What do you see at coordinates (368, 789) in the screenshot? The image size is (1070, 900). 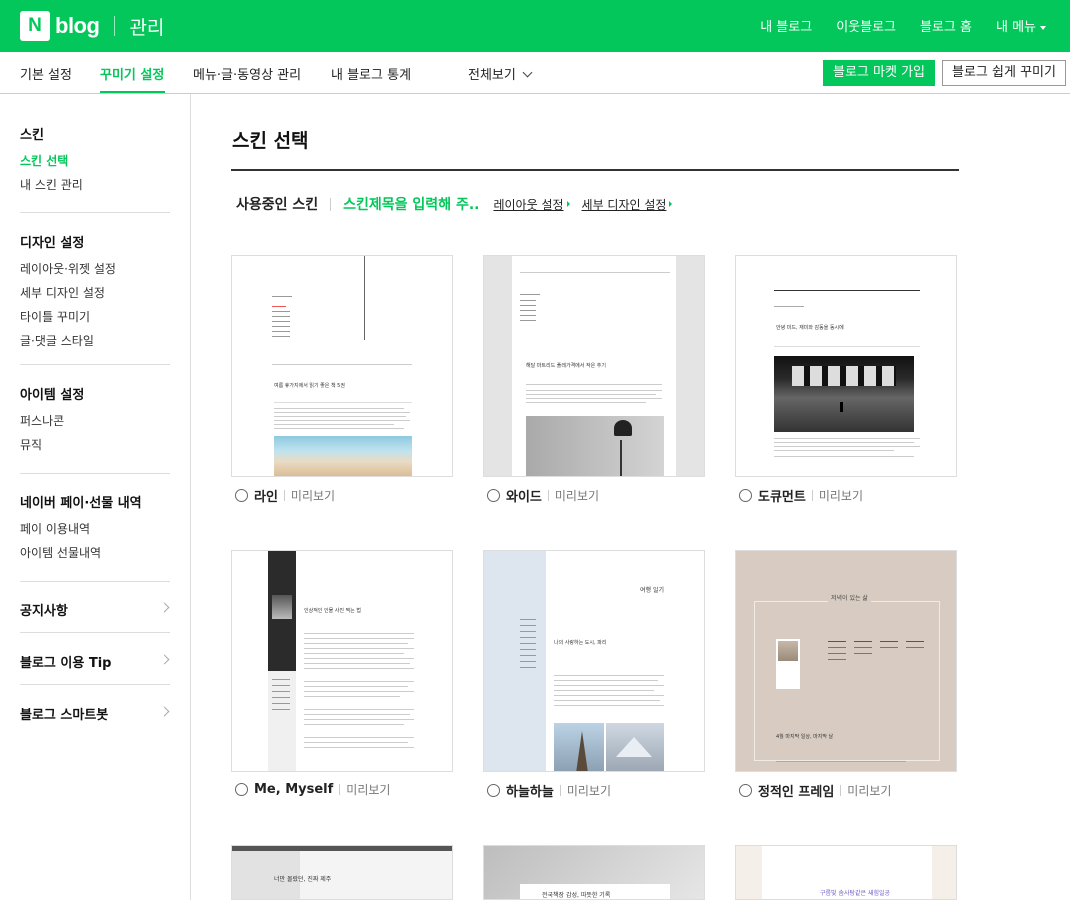 I see `preview-link-me-myself: 미리보기` at bounding box center [368, 789].